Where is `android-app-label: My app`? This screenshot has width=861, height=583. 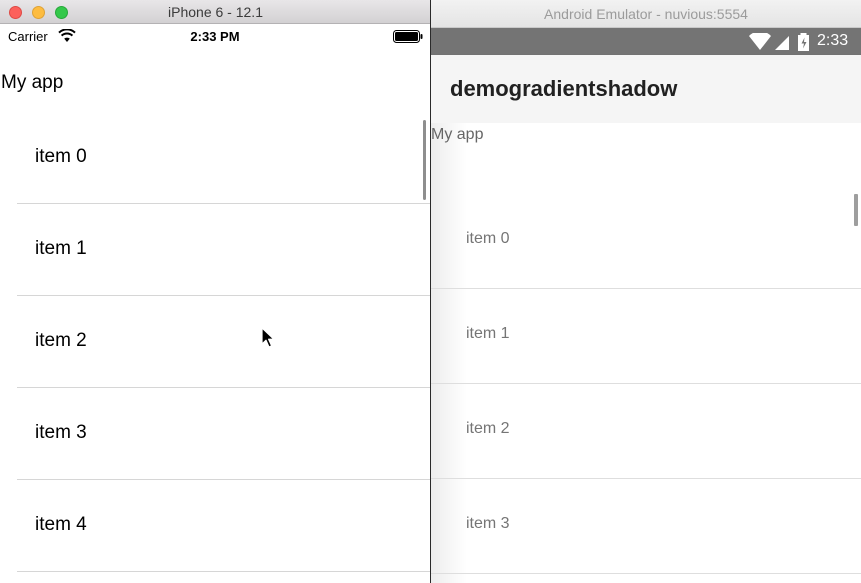 android-app-label: My app is located at coordinates (457, 134).